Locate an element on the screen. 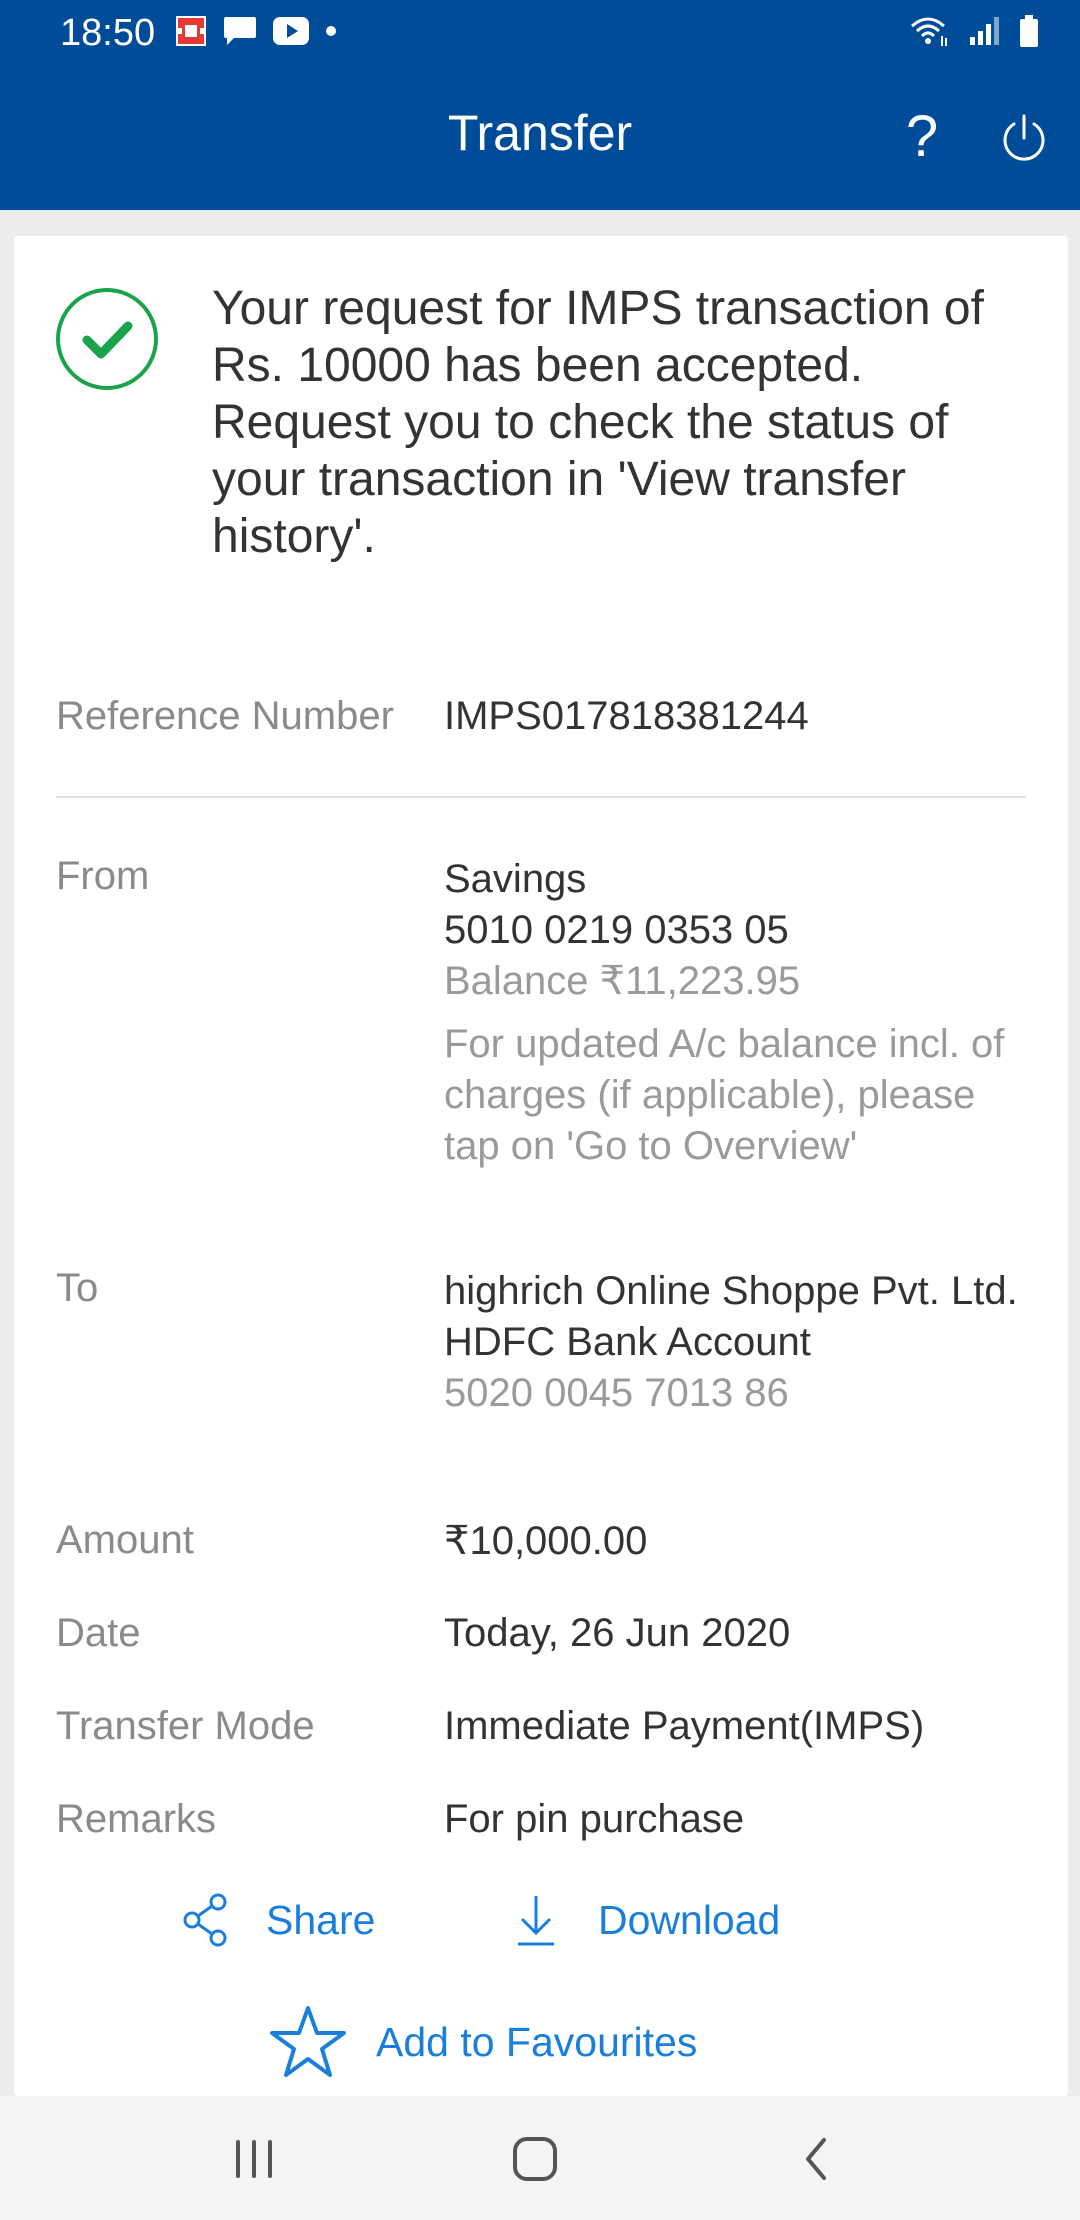  status-time: 18:50 is located at coordinates (108, 33).